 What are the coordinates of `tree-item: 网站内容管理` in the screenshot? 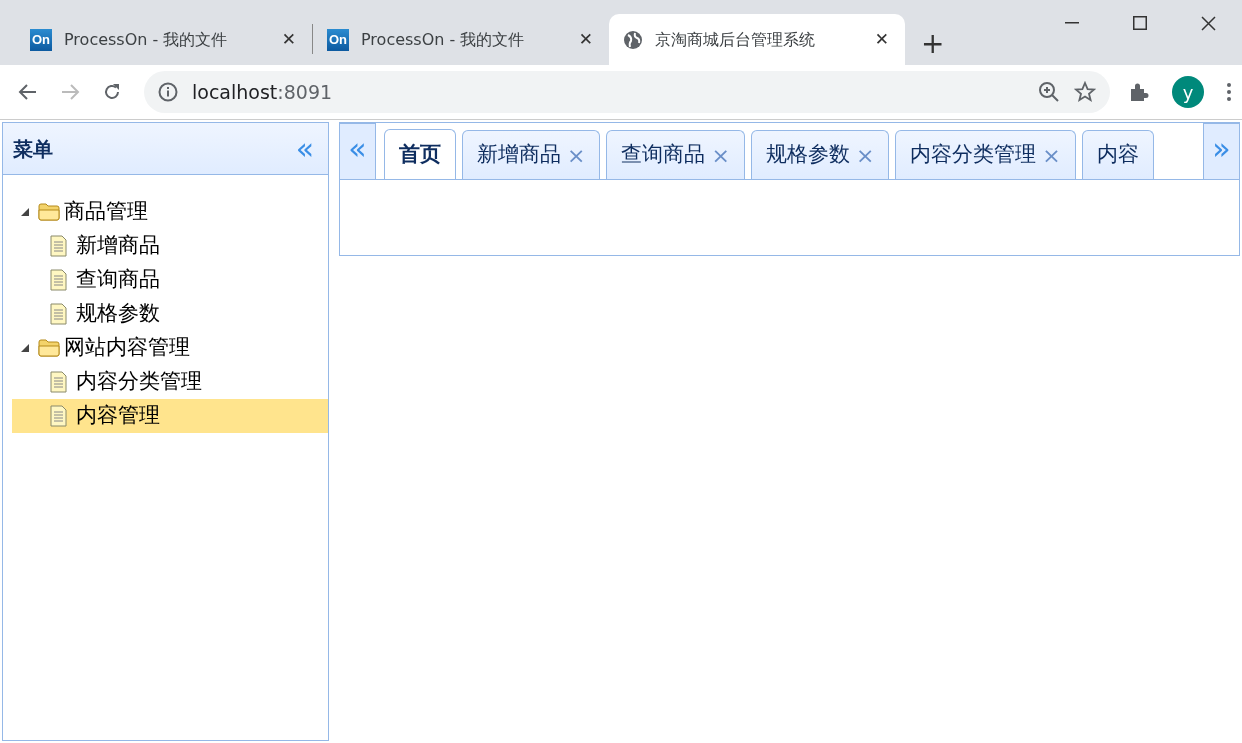 It's located at (170, 348).